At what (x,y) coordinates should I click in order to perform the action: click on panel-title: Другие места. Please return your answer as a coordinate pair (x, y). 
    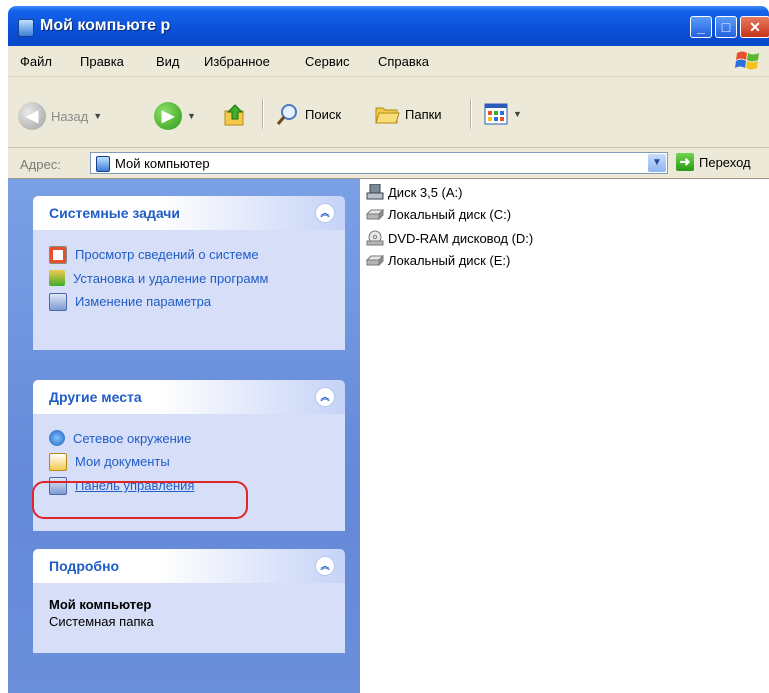
    Looking at the image, I should click on (95, 397).